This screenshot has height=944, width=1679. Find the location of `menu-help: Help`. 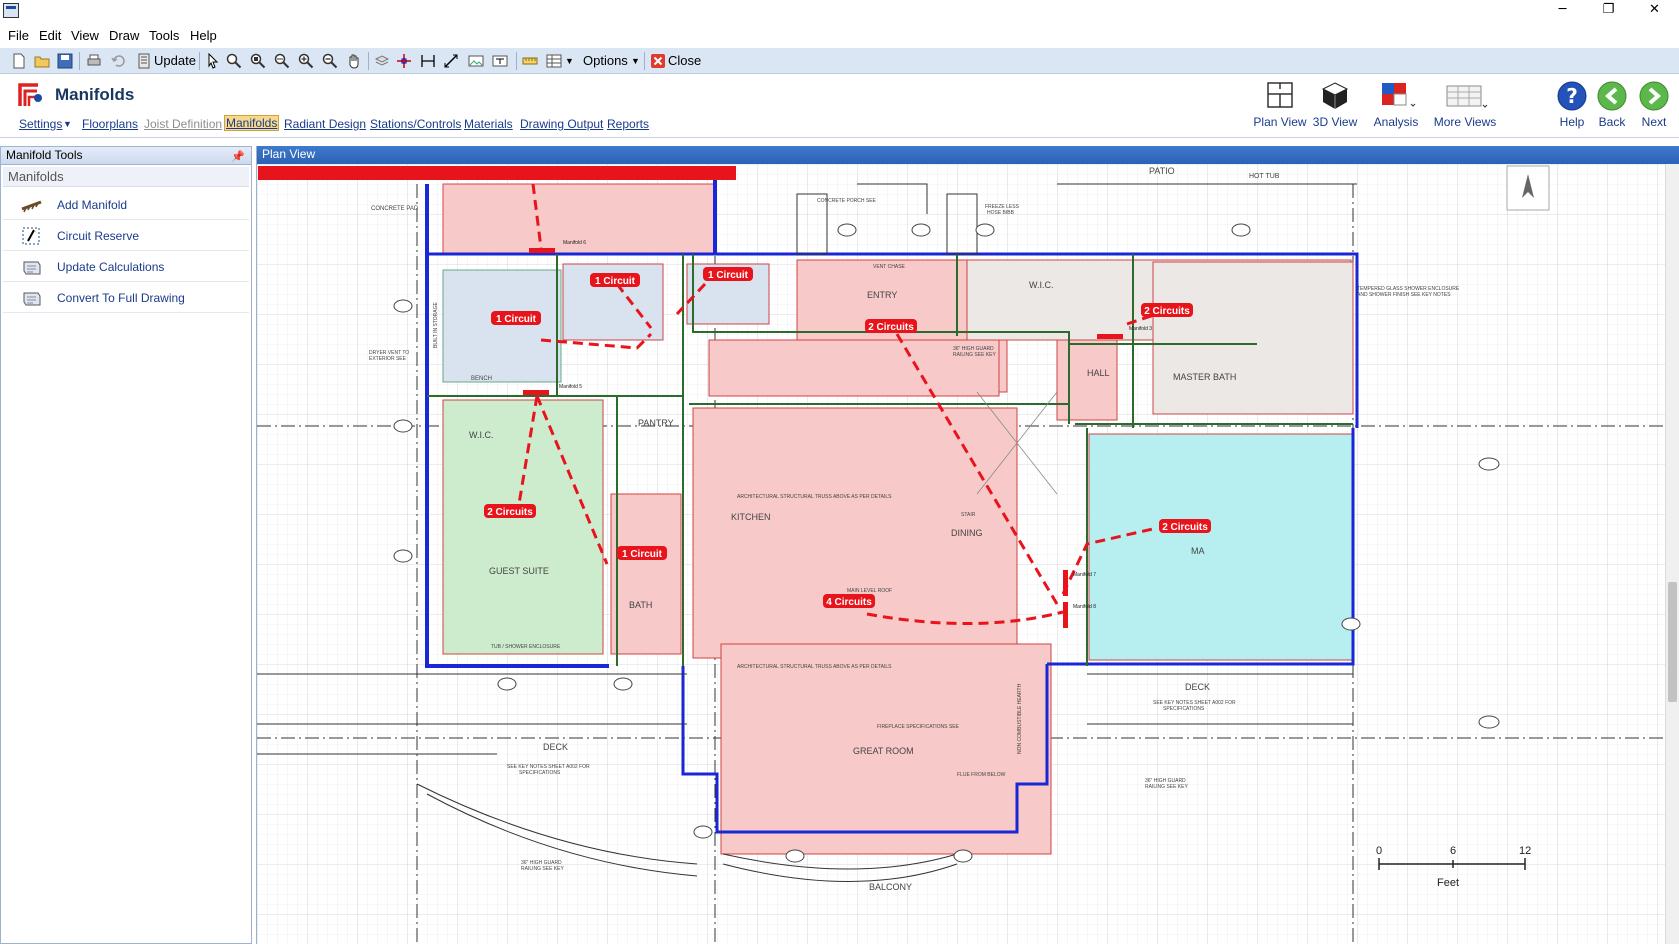

menu-help: Help is located at coordinates (203, 35).